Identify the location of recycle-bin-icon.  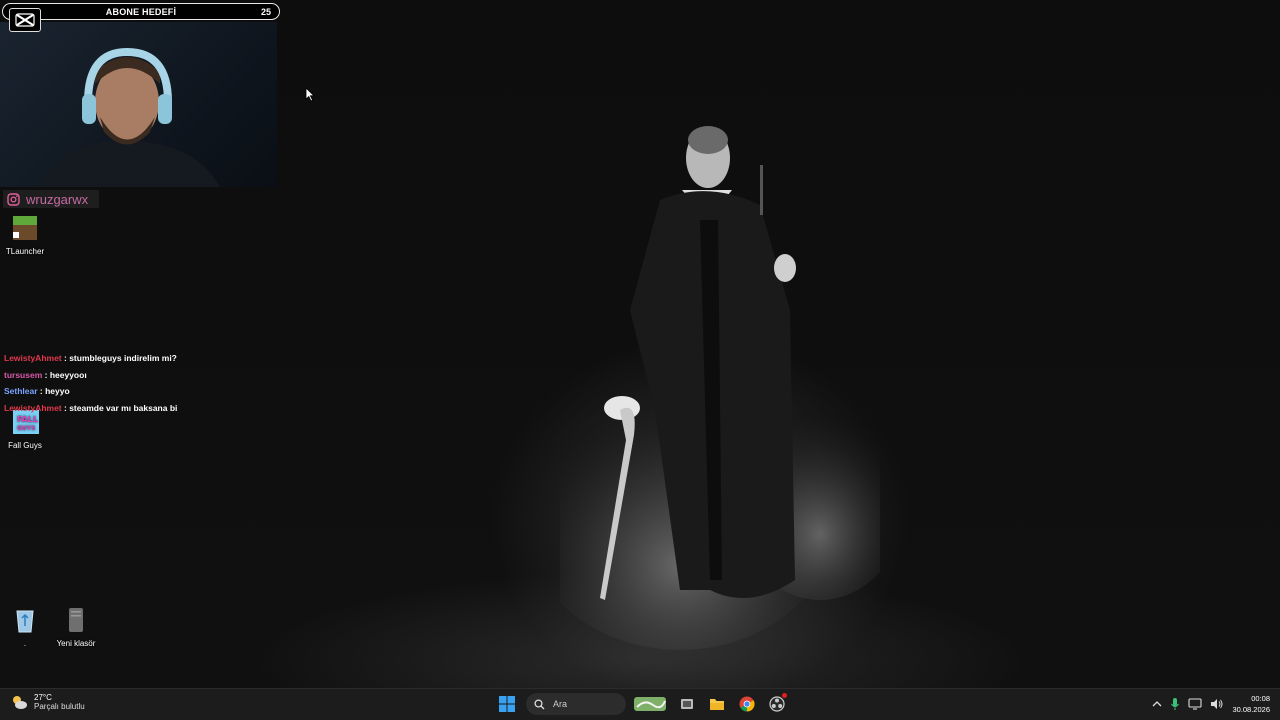
(25, 621).